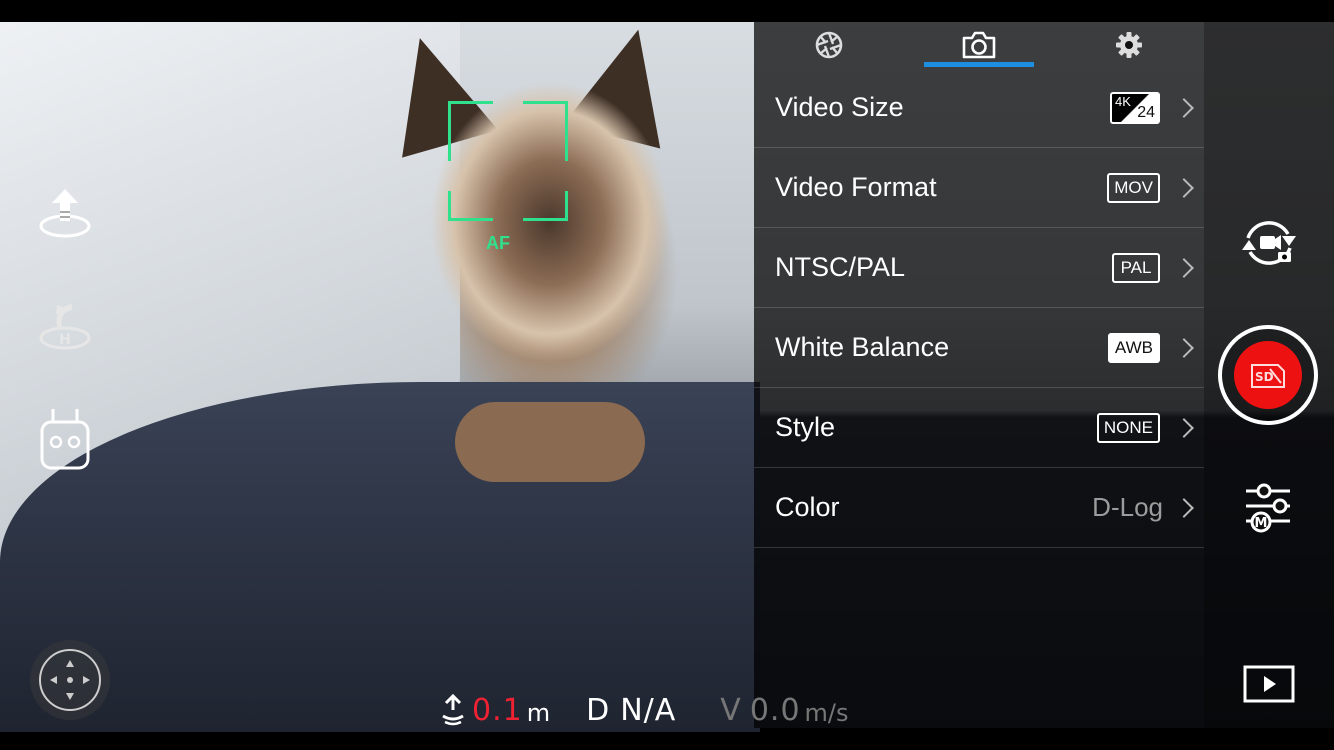  I want to click on menu-row-label: Video Format, so click(856, 187).